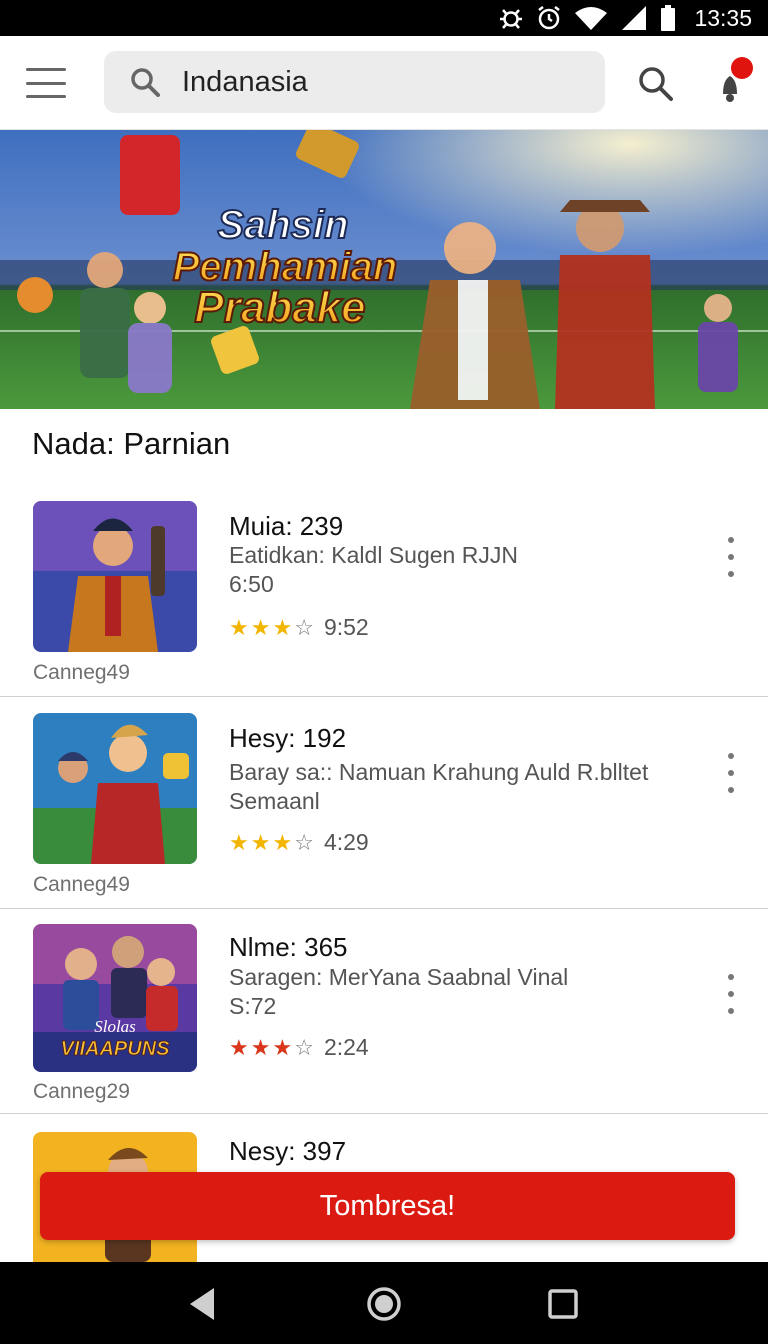 Image resolution: width=768 pixels, height=1344 pixels. Describe the element at coordinates (286, 526) in the screenshot. I see `item-title: Muia: 239` at that location.